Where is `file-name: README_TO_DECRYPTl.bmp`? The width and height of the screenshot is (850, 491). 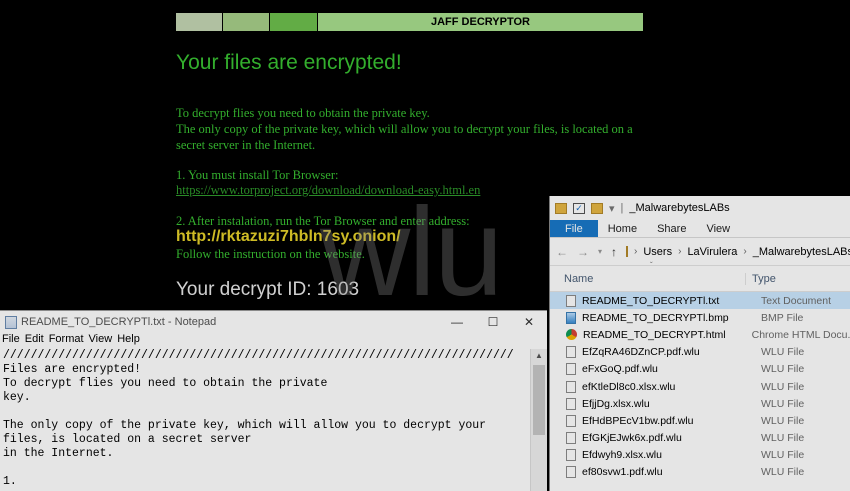 file-name: README_TO_DECRYPTl.bmp is located at coordinates (655, 317).